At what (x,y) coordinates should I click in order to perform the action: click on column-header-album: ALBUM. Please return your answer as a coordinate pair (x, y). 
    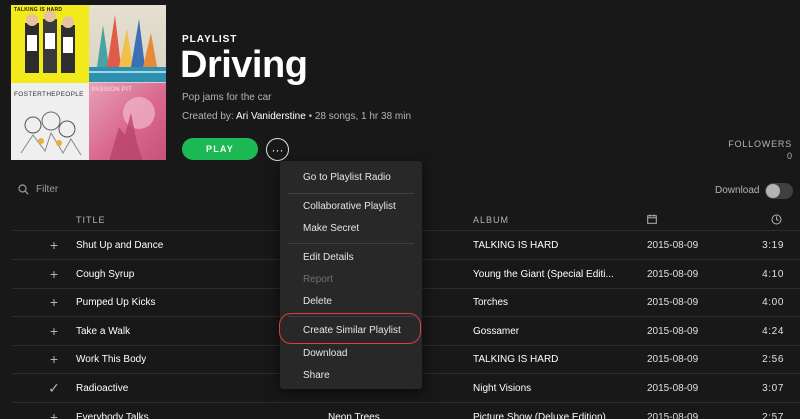
    Looking at the image, I should click on (491, 220).